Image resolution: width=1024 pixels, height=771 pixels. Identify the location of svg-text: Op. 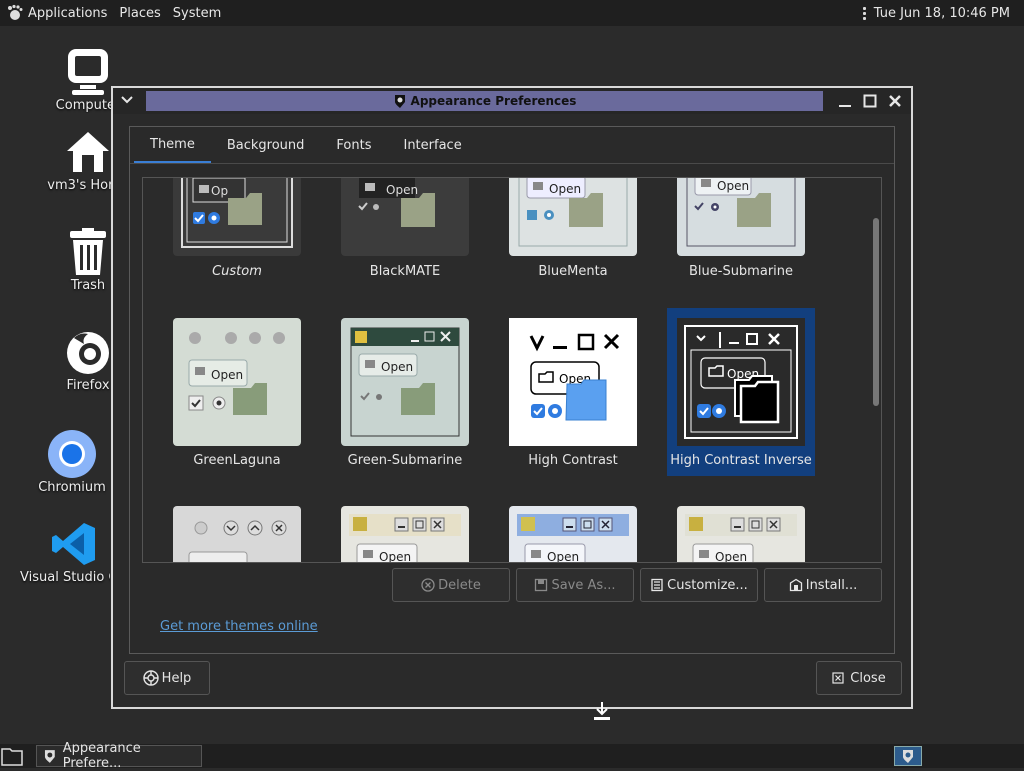
(219, 191).